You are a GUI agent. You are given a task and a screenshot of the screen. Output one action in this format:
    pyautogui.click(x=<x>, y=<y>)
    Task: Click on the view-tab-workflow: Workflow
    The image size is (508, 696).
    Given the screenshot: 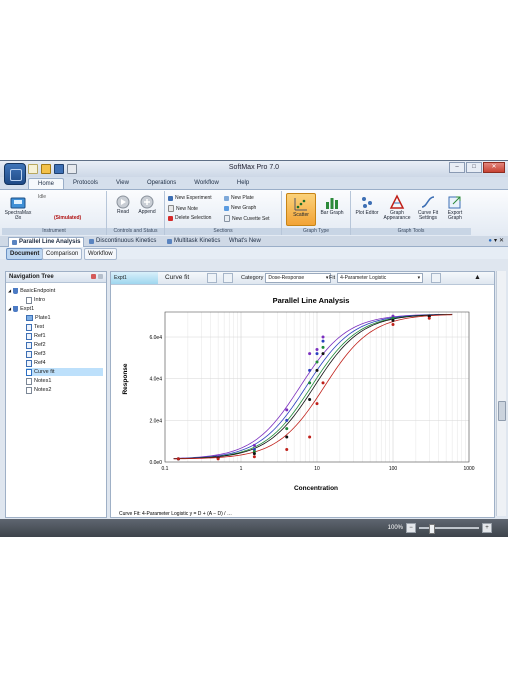 What is the action you would take?
    pyautogui.click(x=100, y=254)
    